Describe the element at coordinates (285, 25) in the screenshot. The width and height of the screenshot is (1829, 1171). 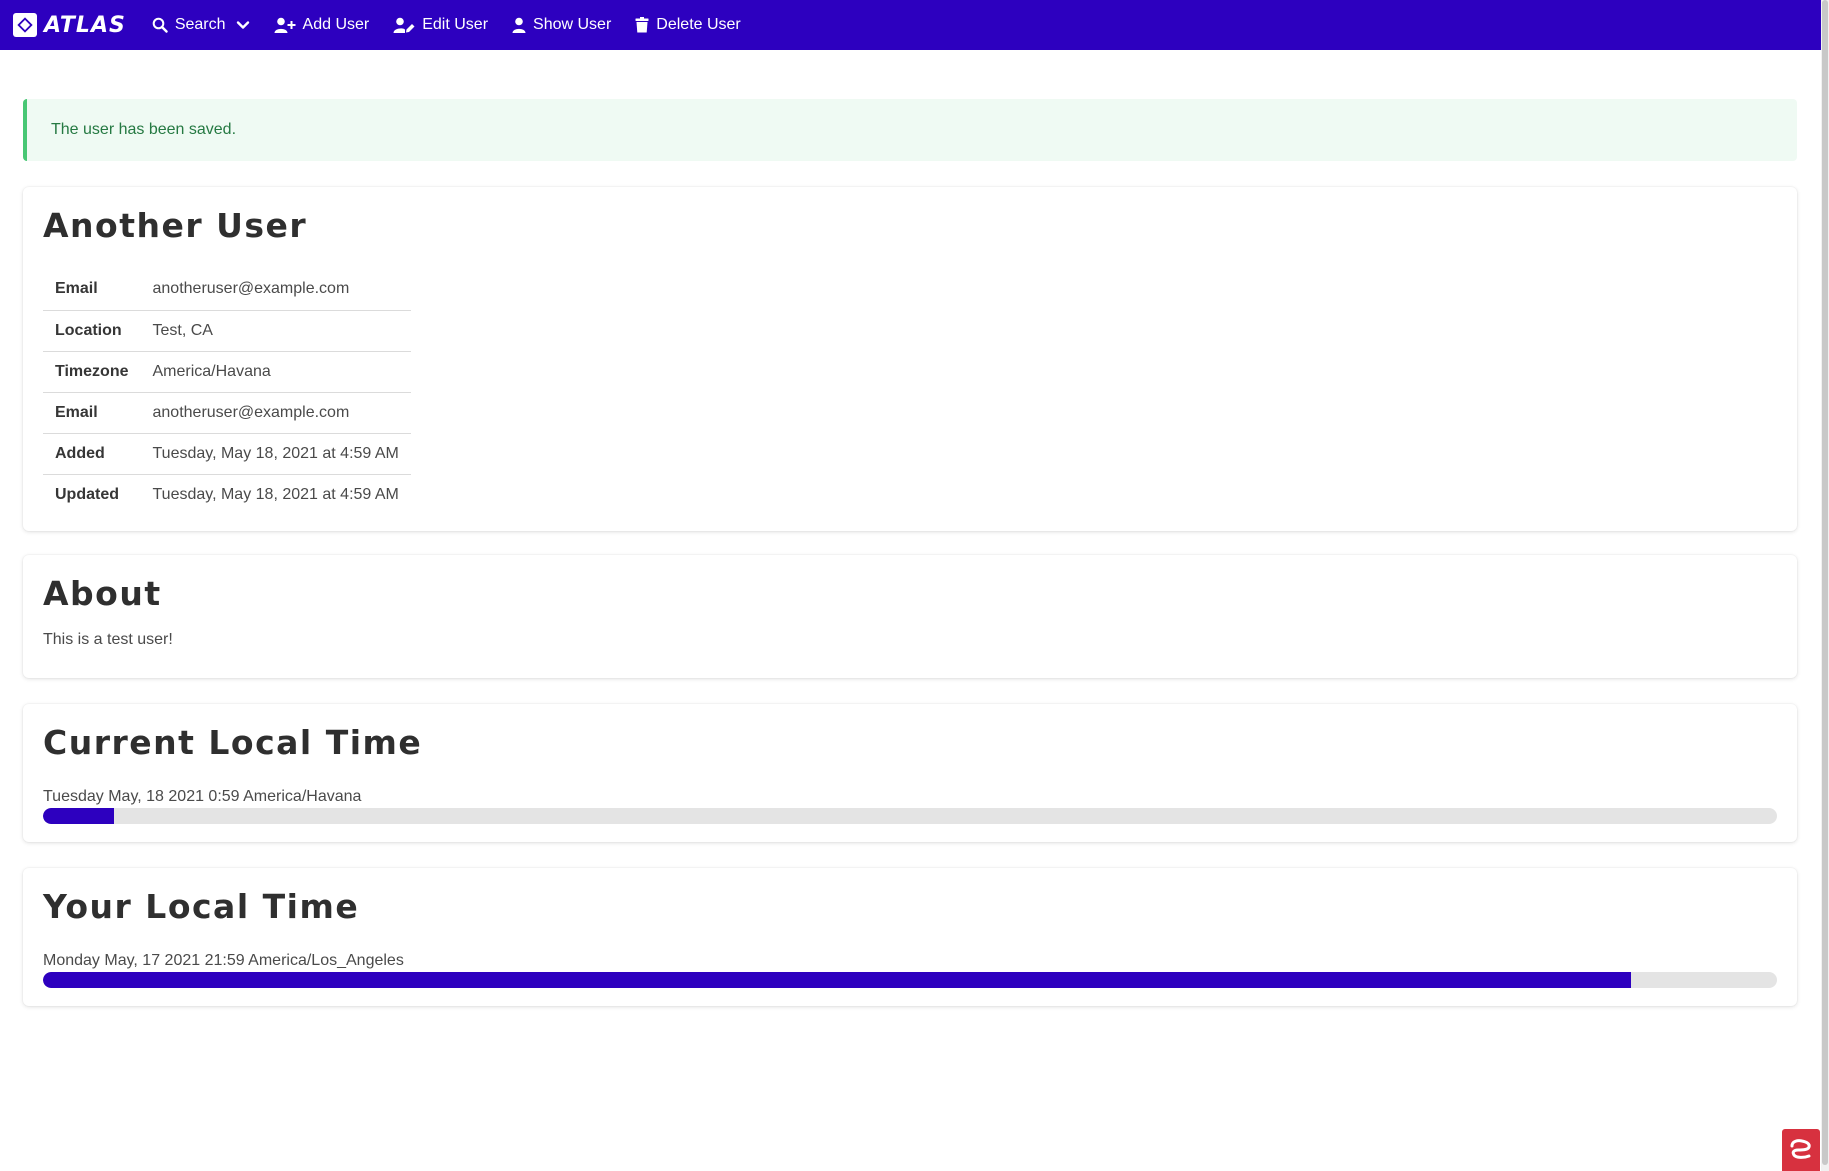
I see `user-plus-icon` at that location.